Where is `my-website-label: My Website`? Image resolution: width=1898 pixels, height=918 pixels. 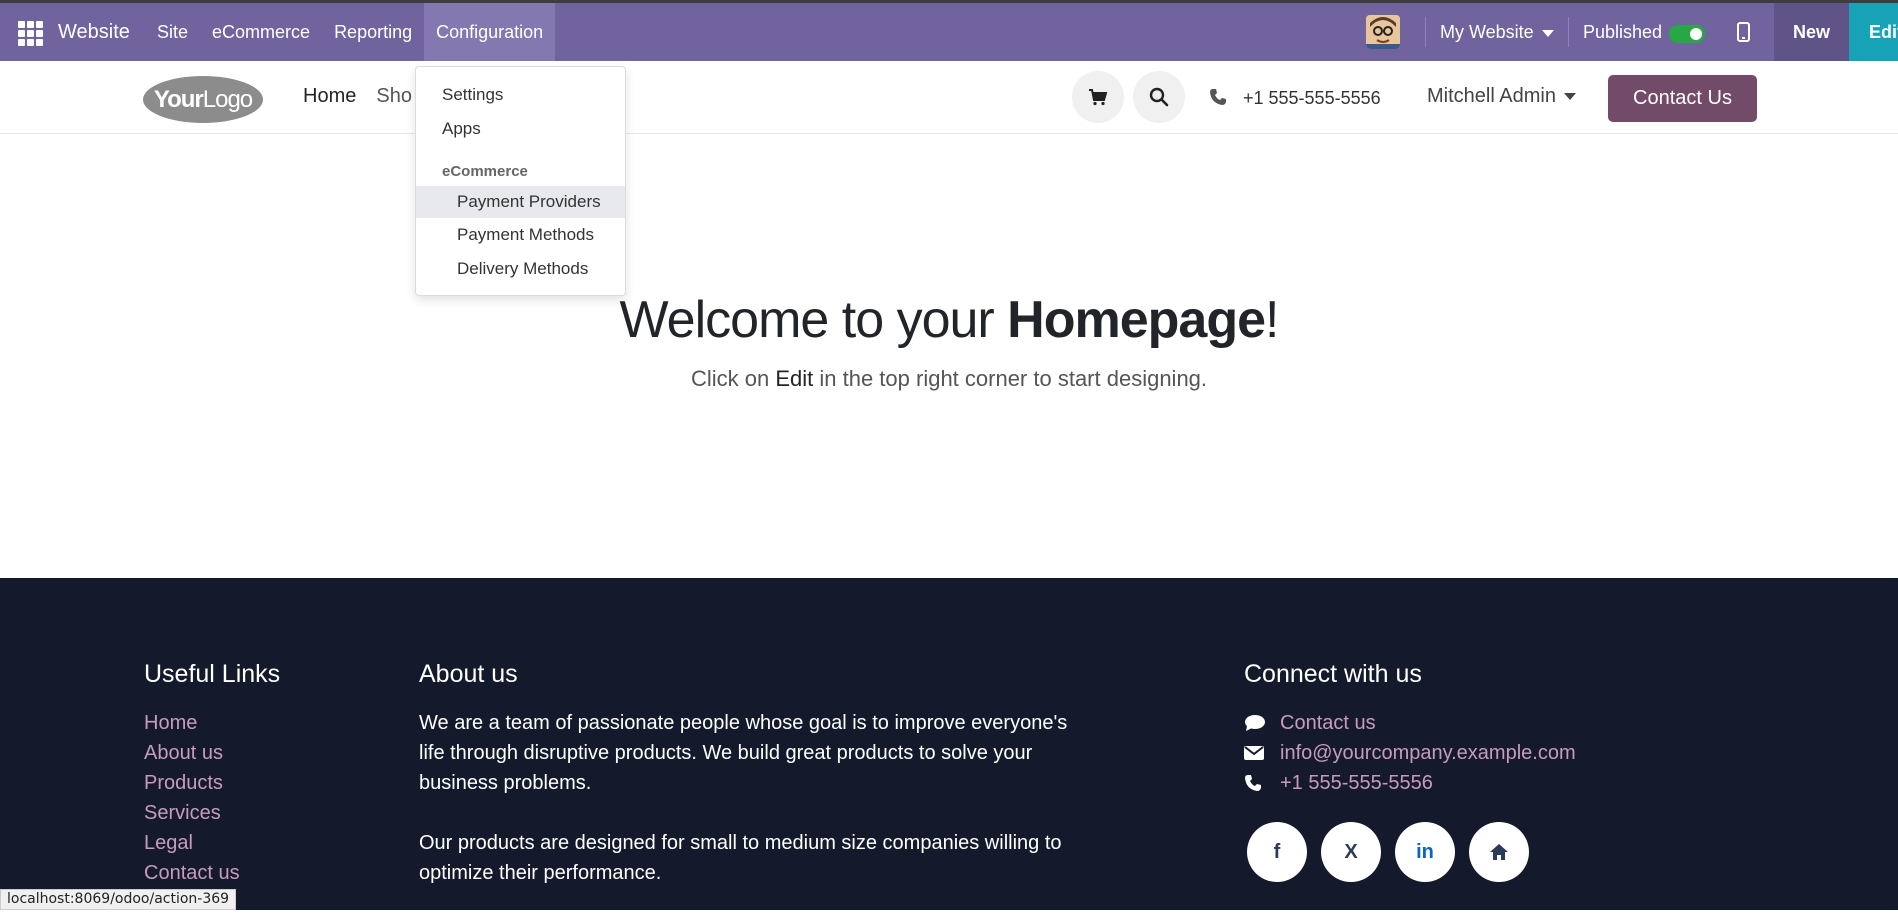 my-website-label: My Website is located at coordinates (1487, 32).